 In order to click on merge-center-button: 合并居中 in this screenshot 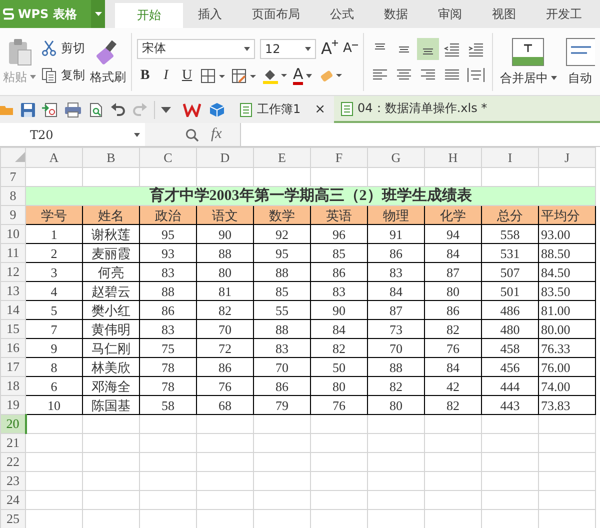, I will do `click(528, 61)`.